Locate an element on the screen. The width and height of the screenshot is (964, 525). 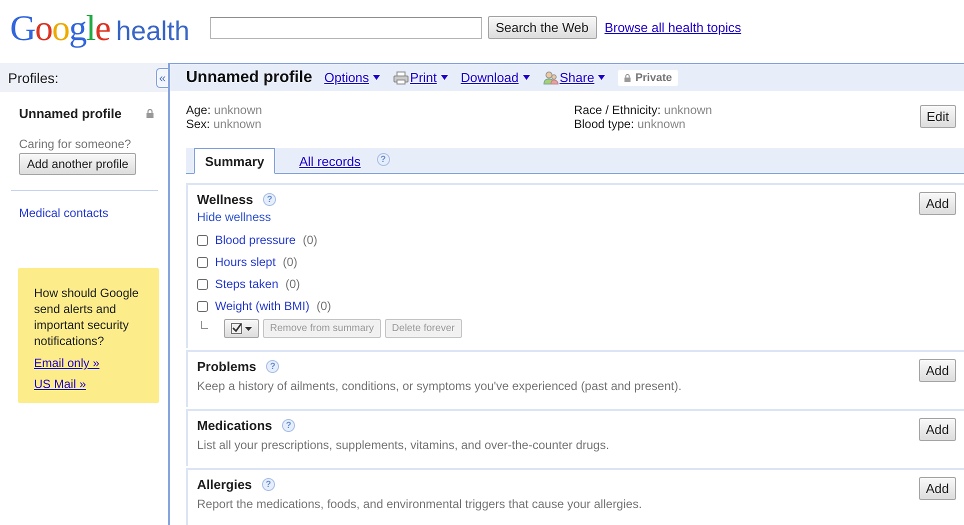
collapse-button: « is located at coordinates (162, 78).